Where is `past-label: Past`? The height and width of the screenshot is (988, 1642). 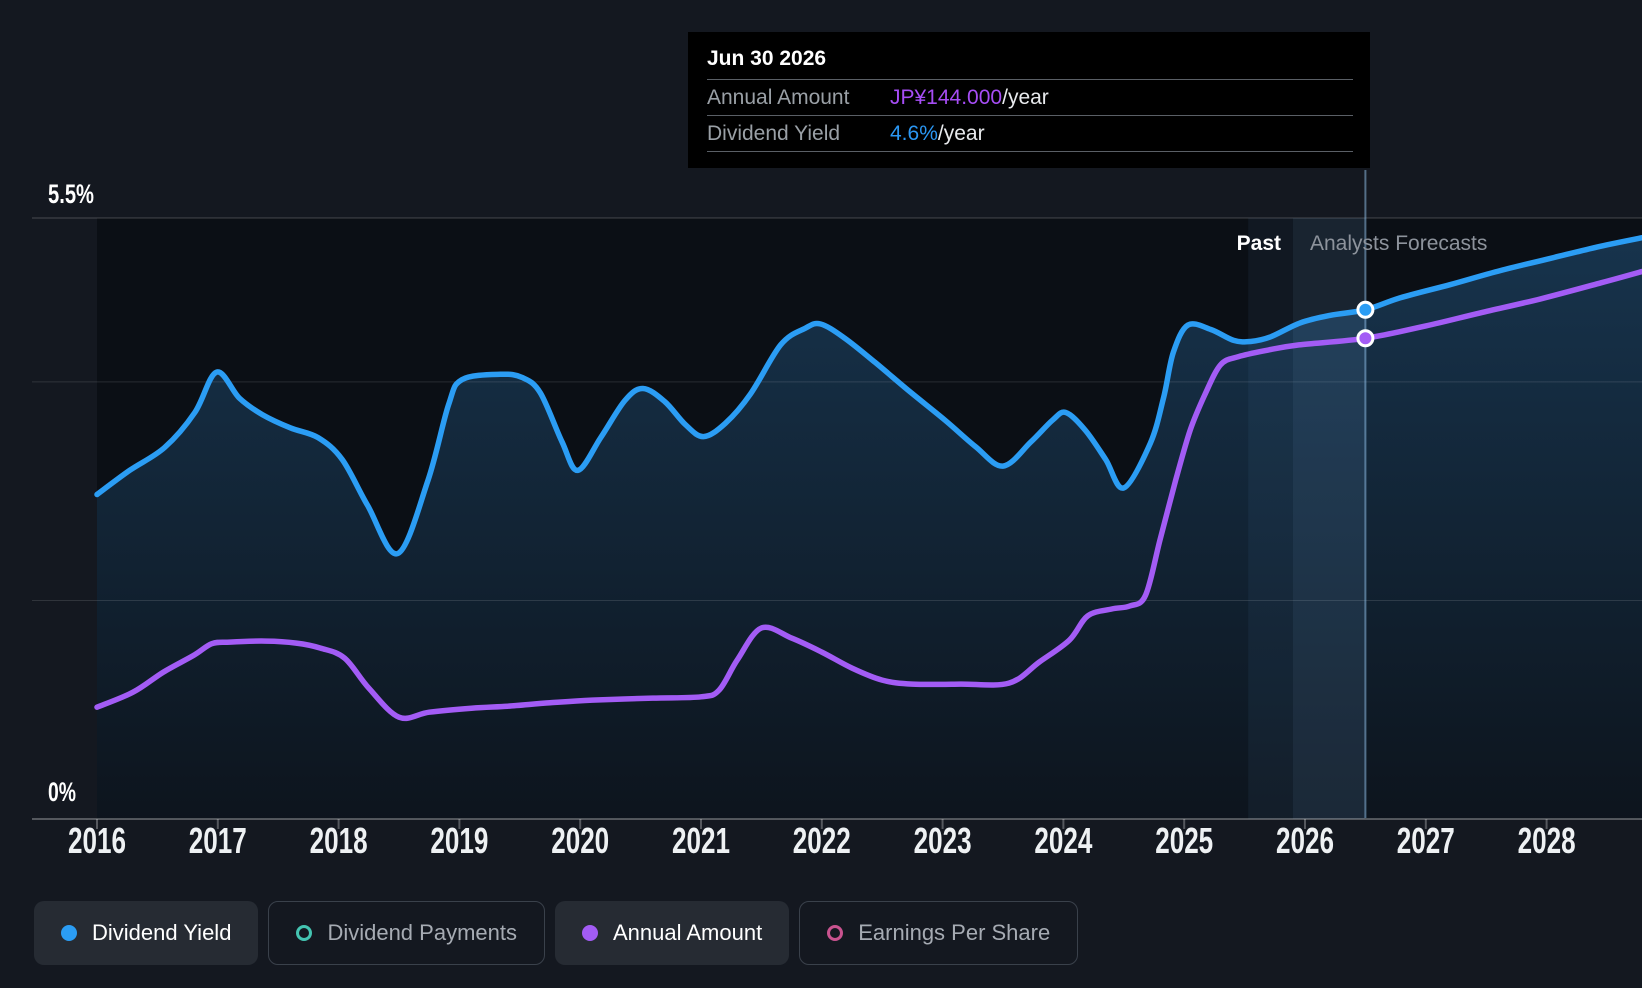
past-label: Past is located at coordinates (1259, 243).